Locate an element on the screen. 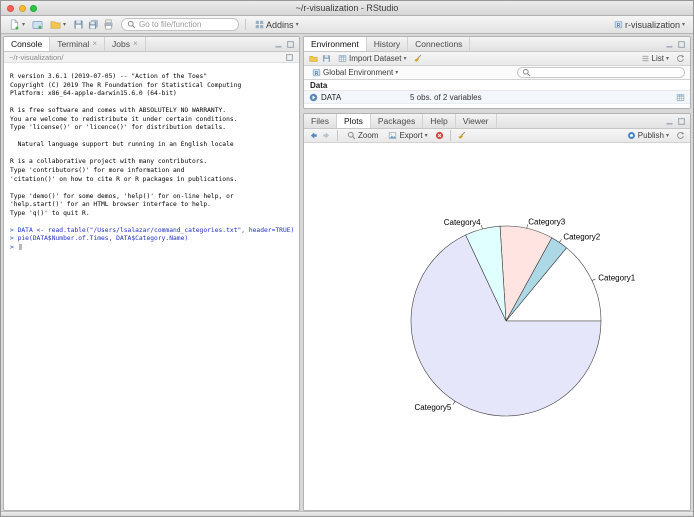  window-title: ~/r-visualization - RStudio is located at coordinates (347, 7).